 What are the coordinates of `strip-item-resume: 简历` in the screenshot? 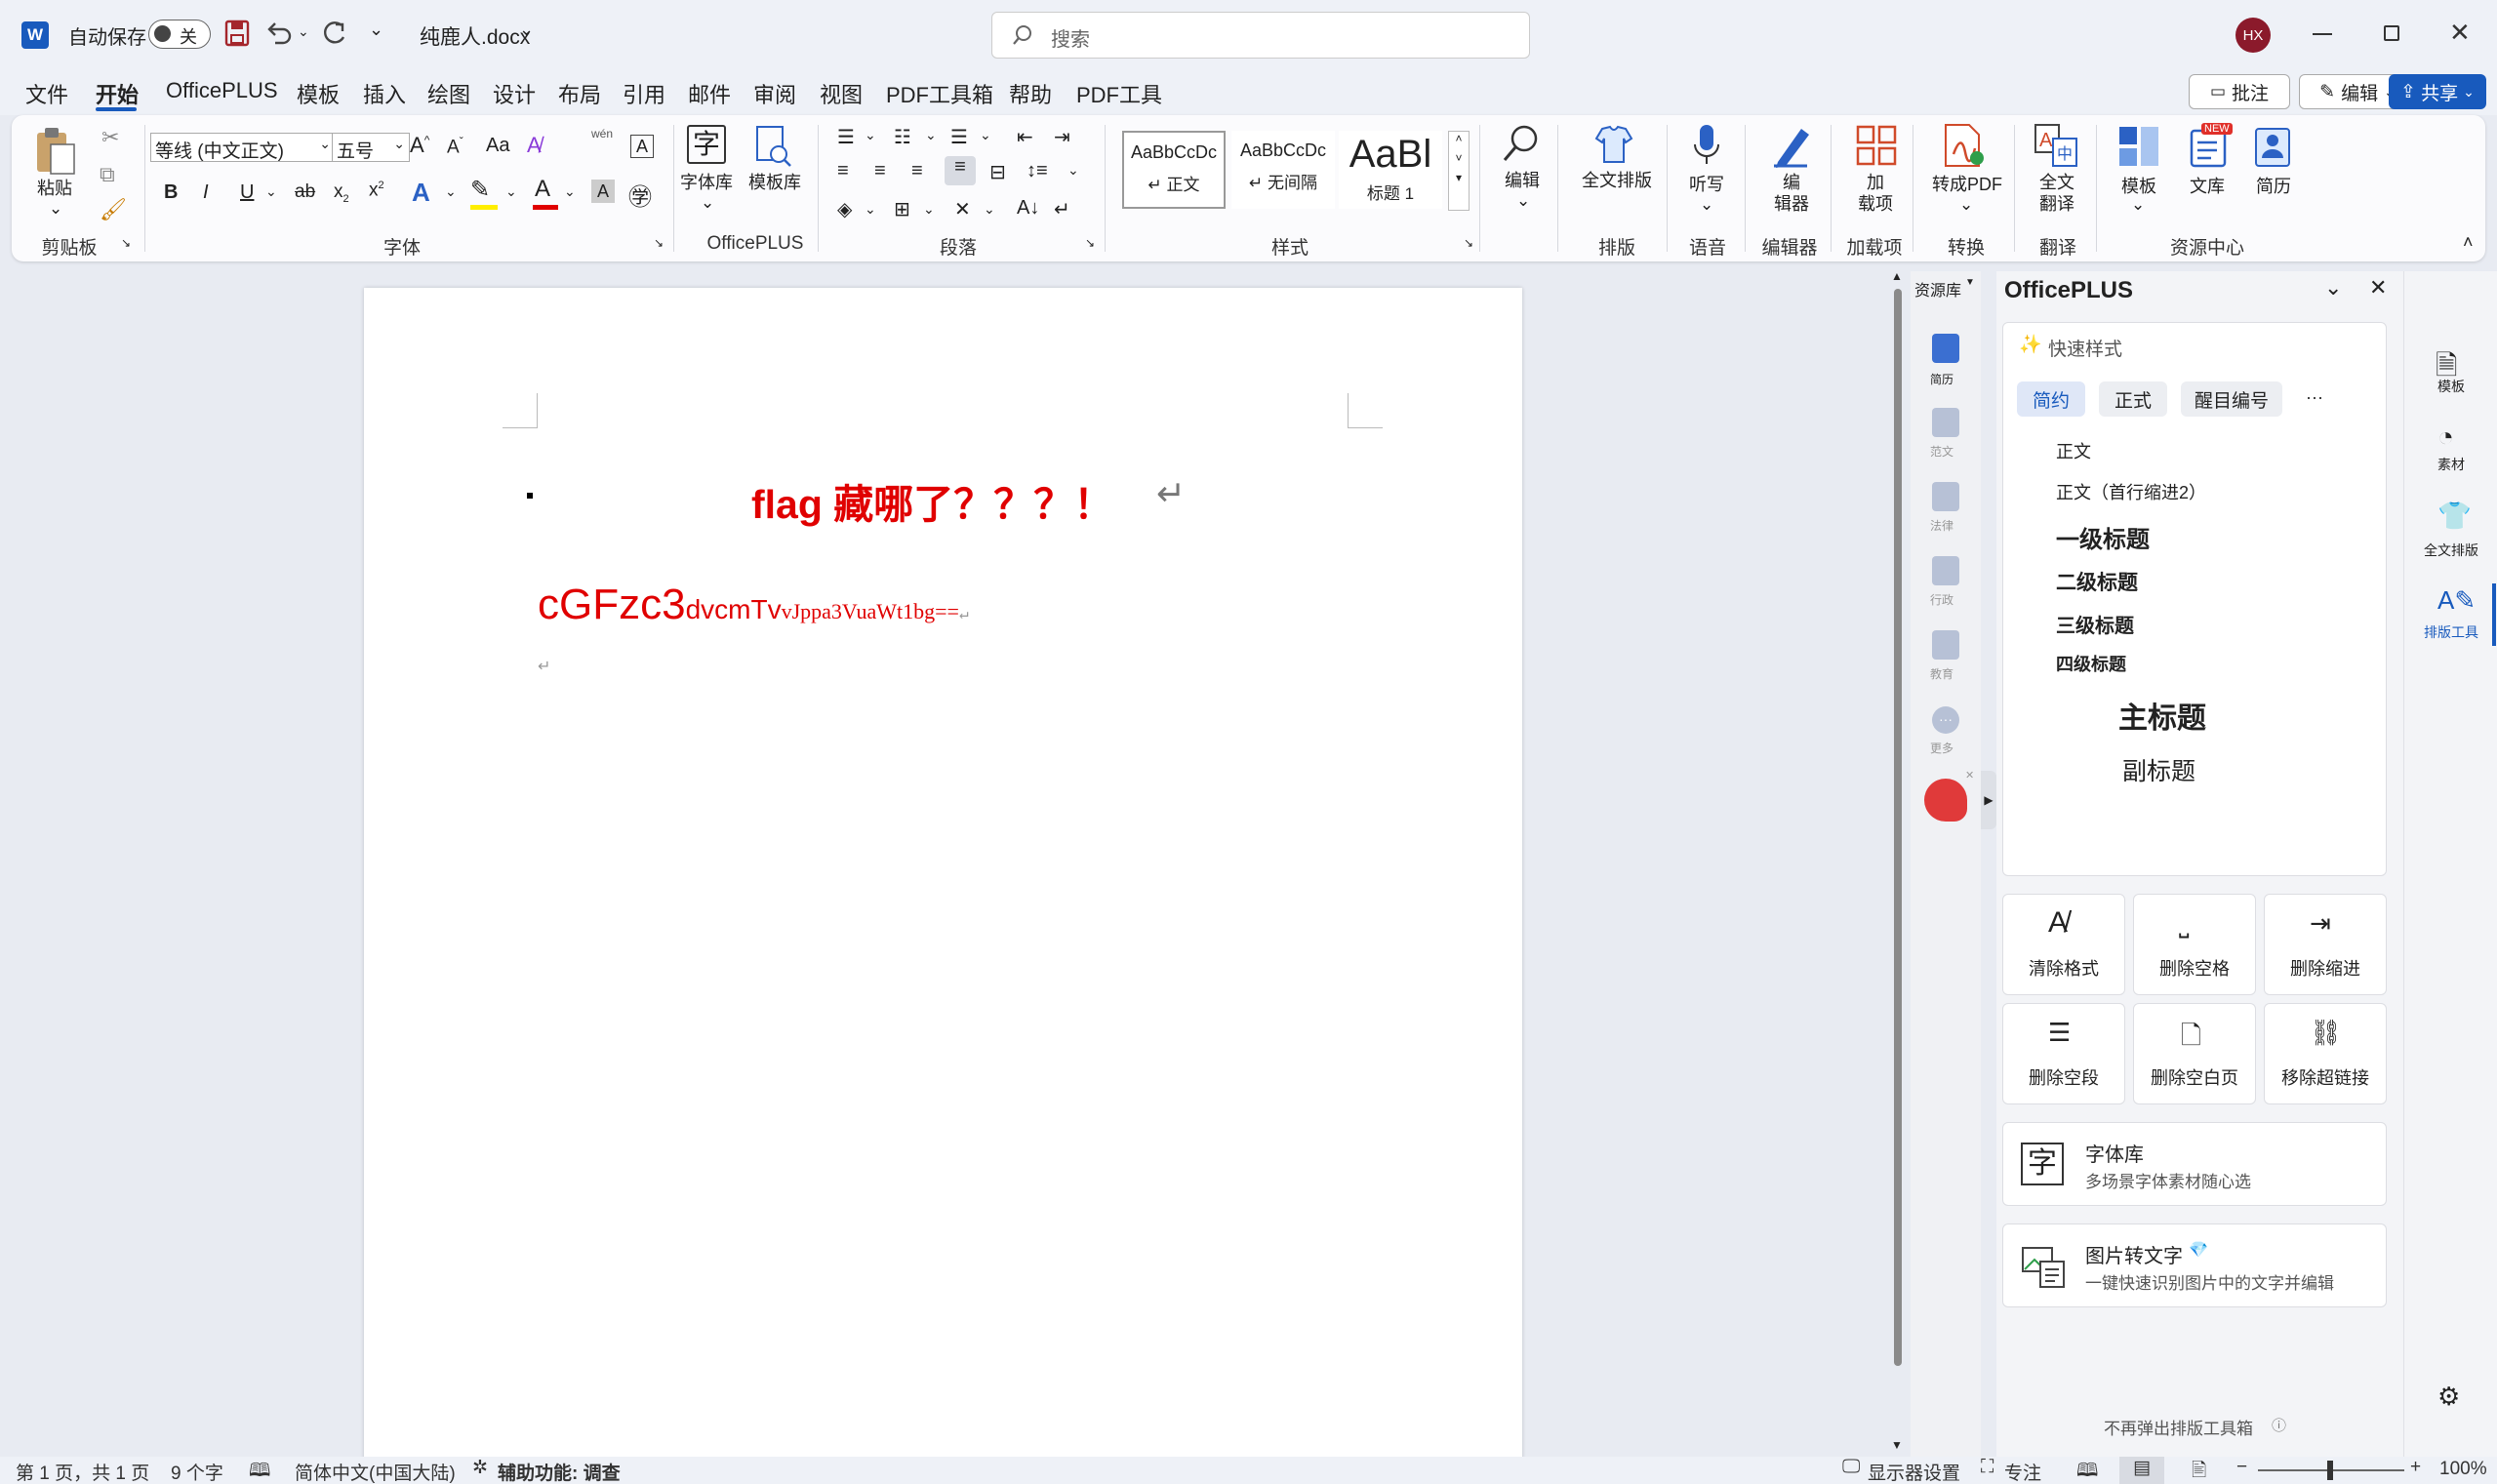 It's located at (1942, 379).